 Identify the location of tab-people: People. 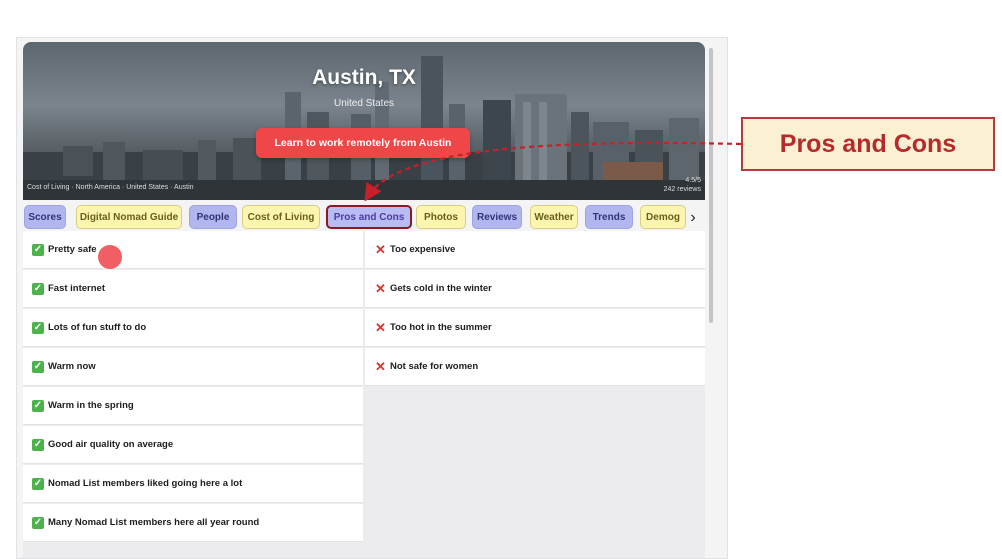
(213, 217).